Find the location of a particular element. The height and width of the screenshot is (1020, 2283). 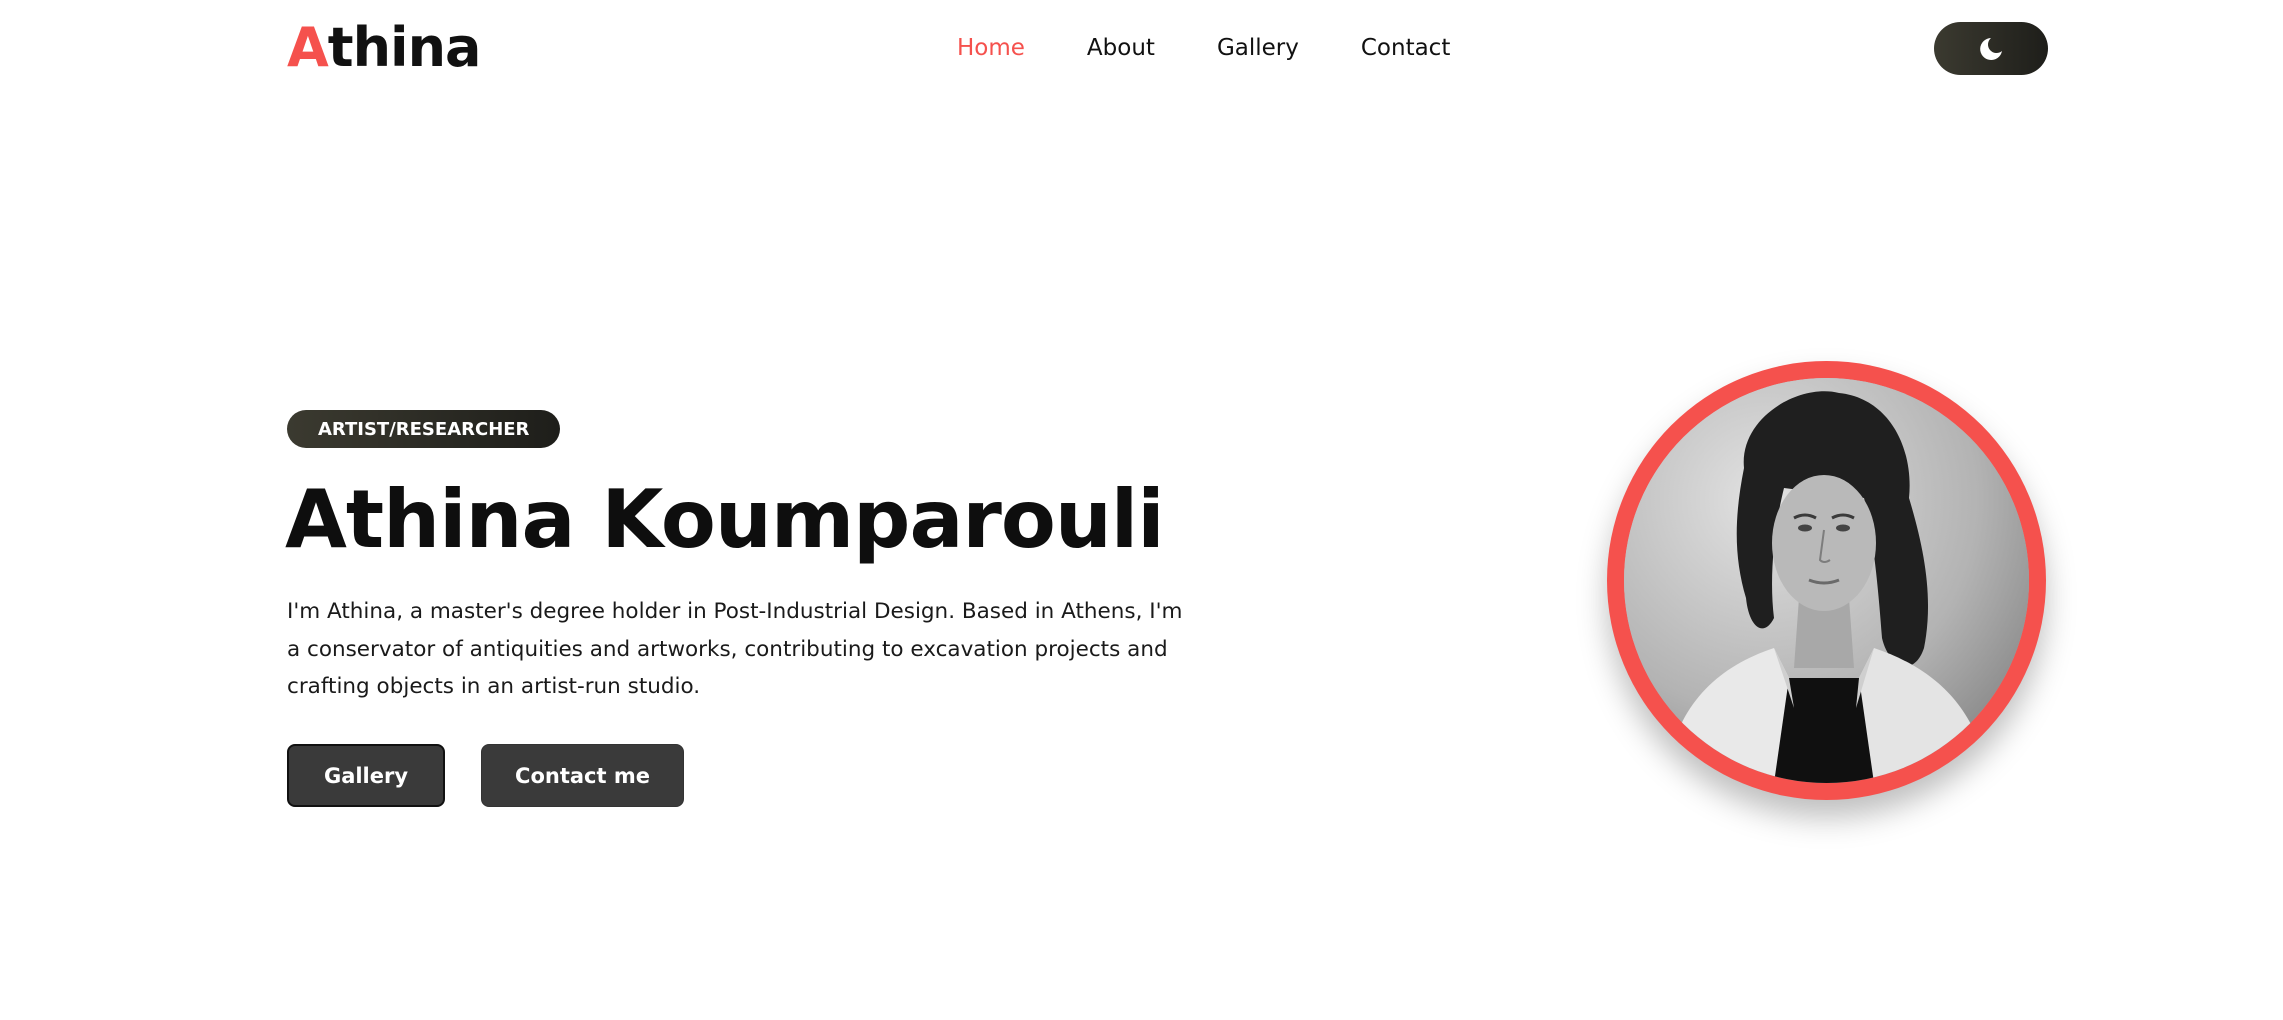

theme-toggle-button is located at coordinates (1991, 48).